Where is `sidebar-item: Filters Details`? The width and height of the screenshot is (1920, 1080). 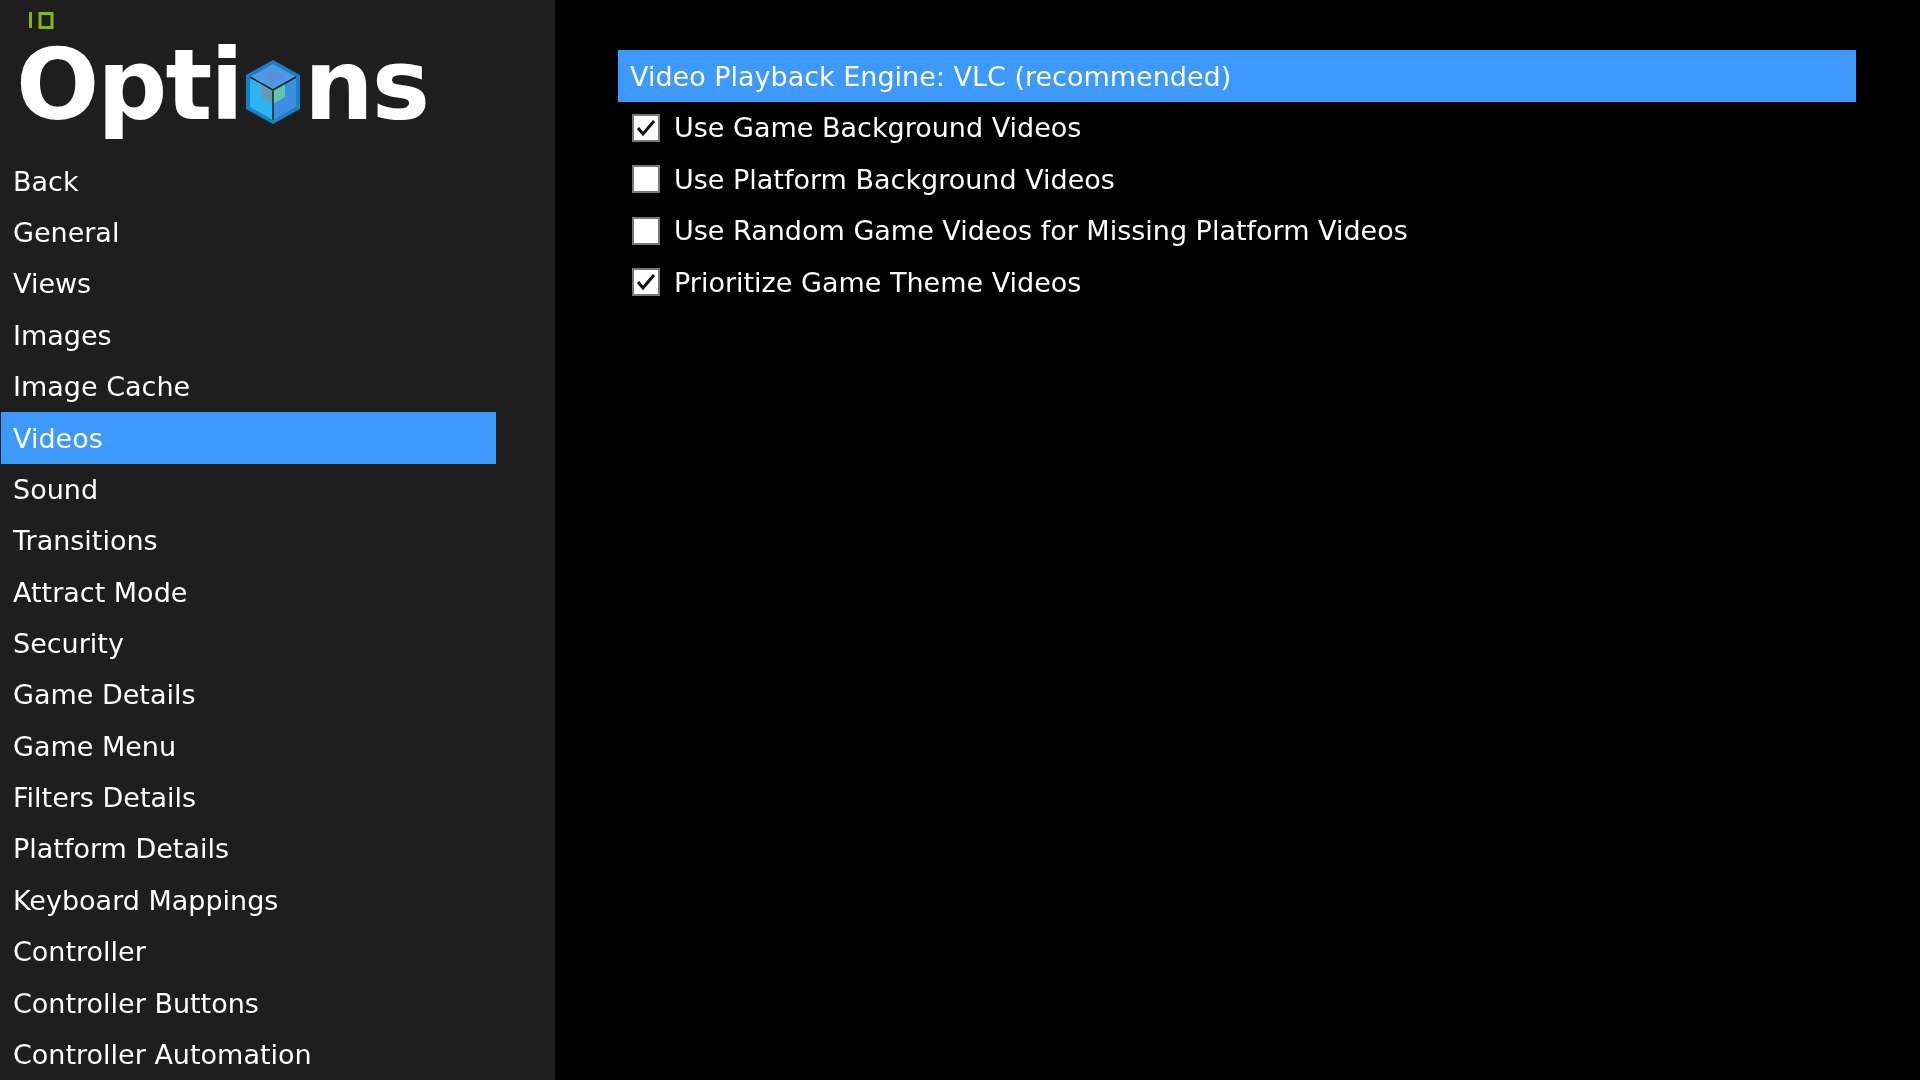
sidebar-item: Filters Details is located at coordinates (248, 797).